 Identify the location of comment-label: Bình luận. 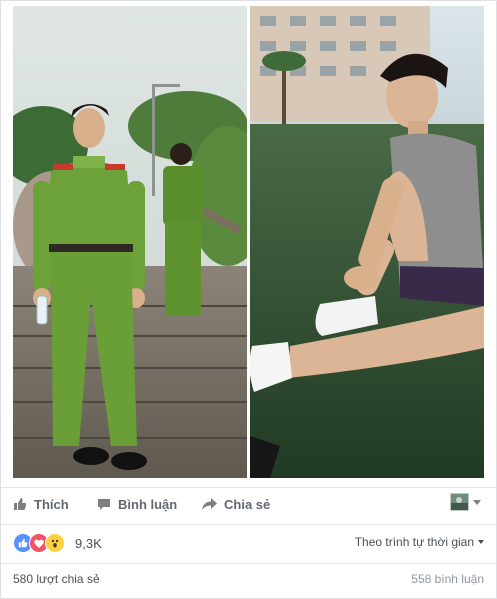
(148, 504).